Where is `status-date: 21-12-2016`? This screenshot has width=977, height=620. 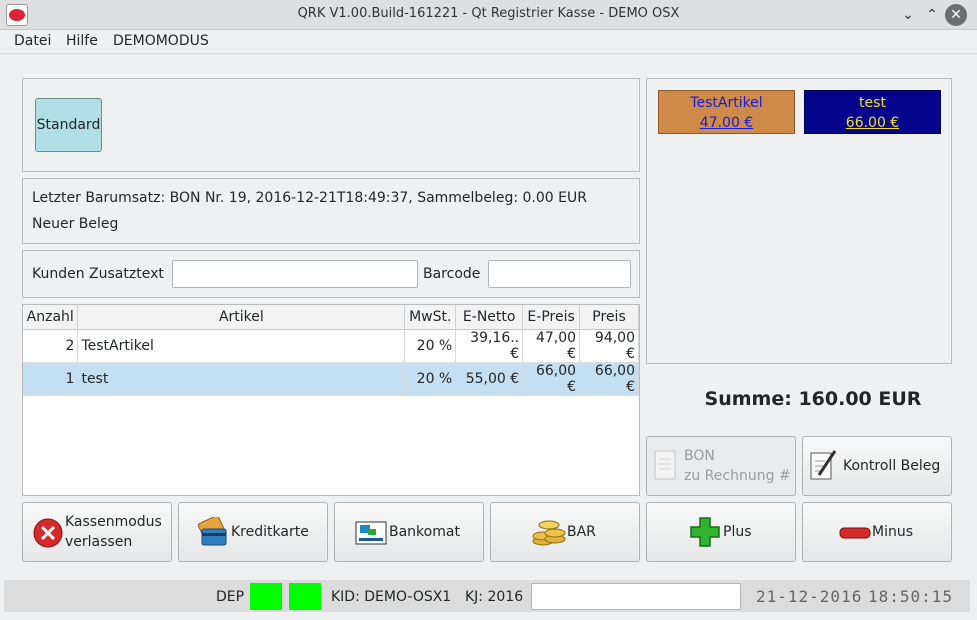 status-date: 21-12-2016 is located at coordinates (809, 596).